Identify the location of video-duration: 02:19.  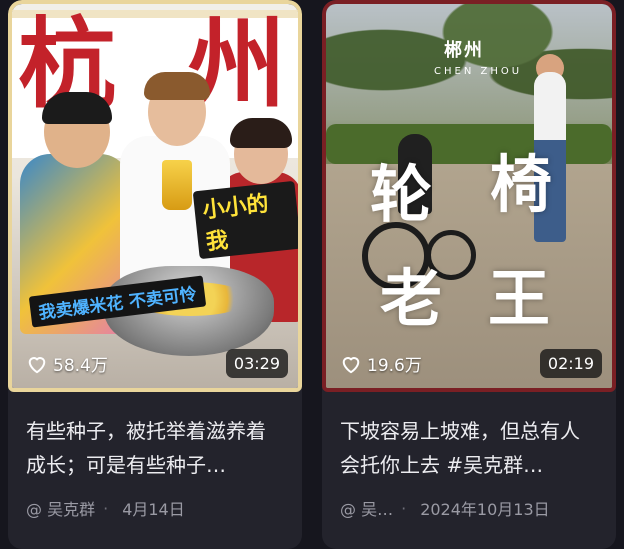
(570, 363).